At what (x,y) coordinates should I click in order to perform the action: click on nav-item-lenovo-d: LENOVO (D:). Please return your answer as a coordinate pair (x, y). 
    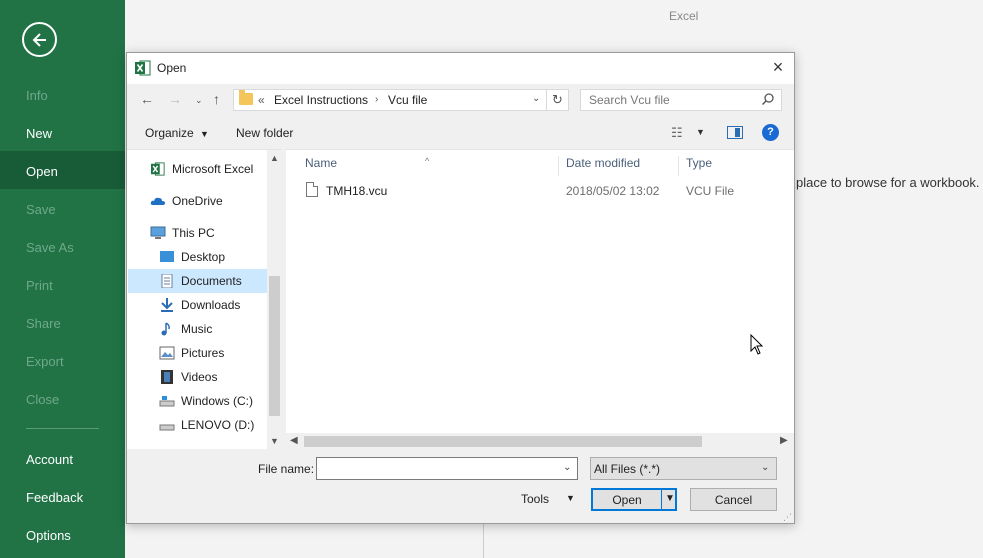
    Looking at the image, I should click on (206, 425).